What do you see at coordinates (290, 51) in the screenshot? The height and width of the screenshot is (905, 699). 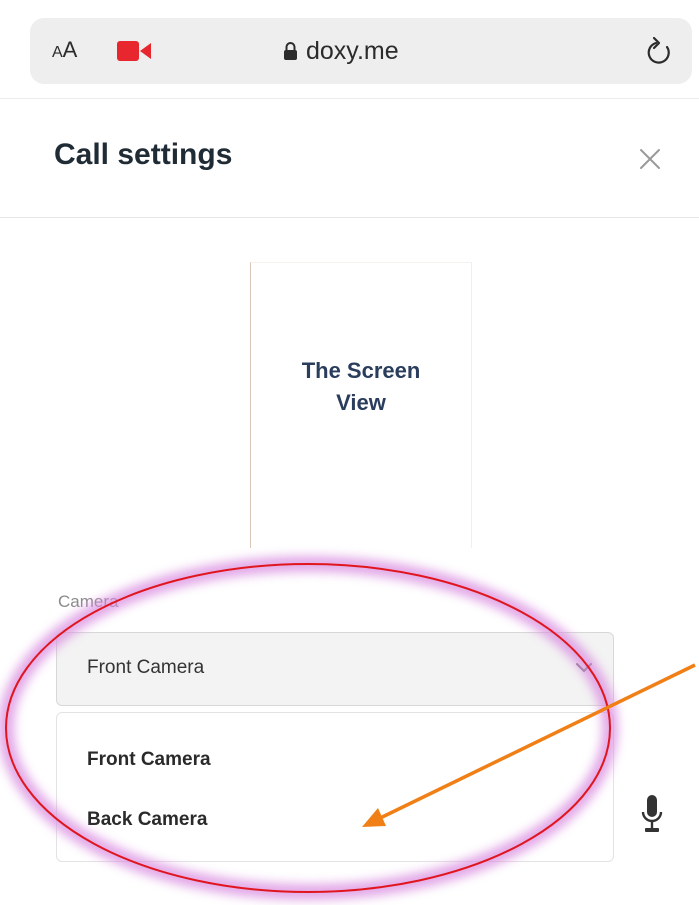 I see `lock-icon` at bounding box center [290, 51].